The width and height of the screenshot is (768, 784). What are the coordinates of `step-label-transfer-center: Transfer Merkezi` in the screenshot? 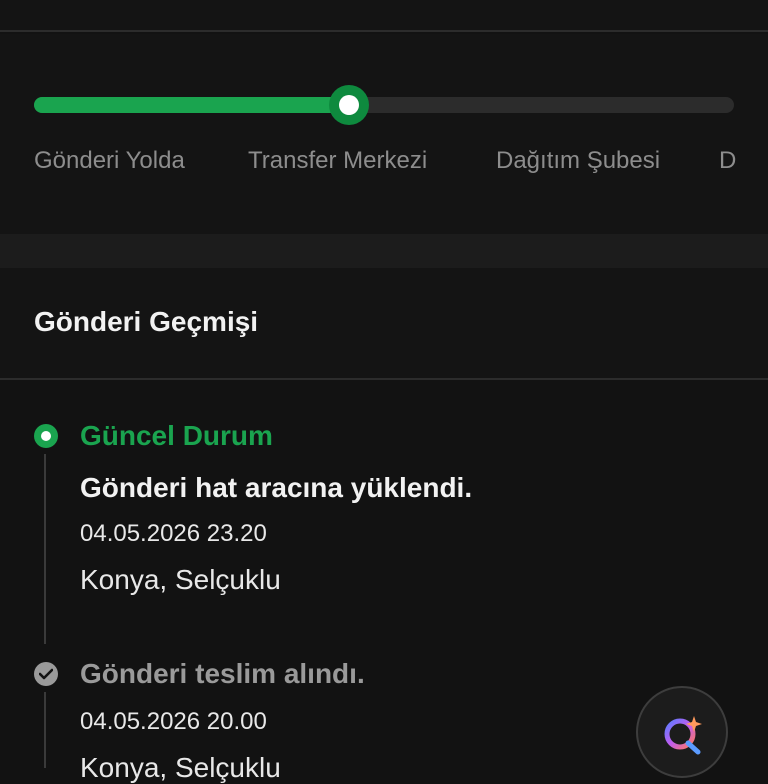 It's located at (338, 160).